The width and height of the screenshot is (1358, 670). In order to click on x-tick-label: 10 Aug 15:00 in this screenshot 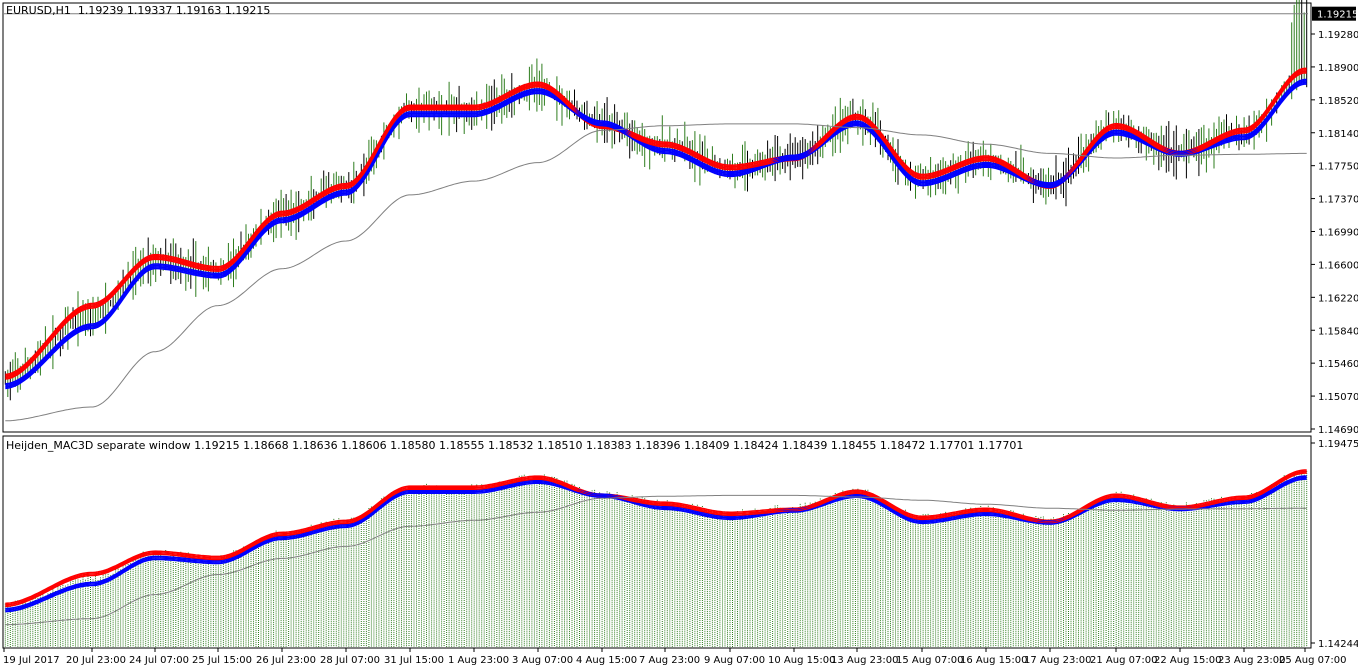, I will do `click(801, 660)`.